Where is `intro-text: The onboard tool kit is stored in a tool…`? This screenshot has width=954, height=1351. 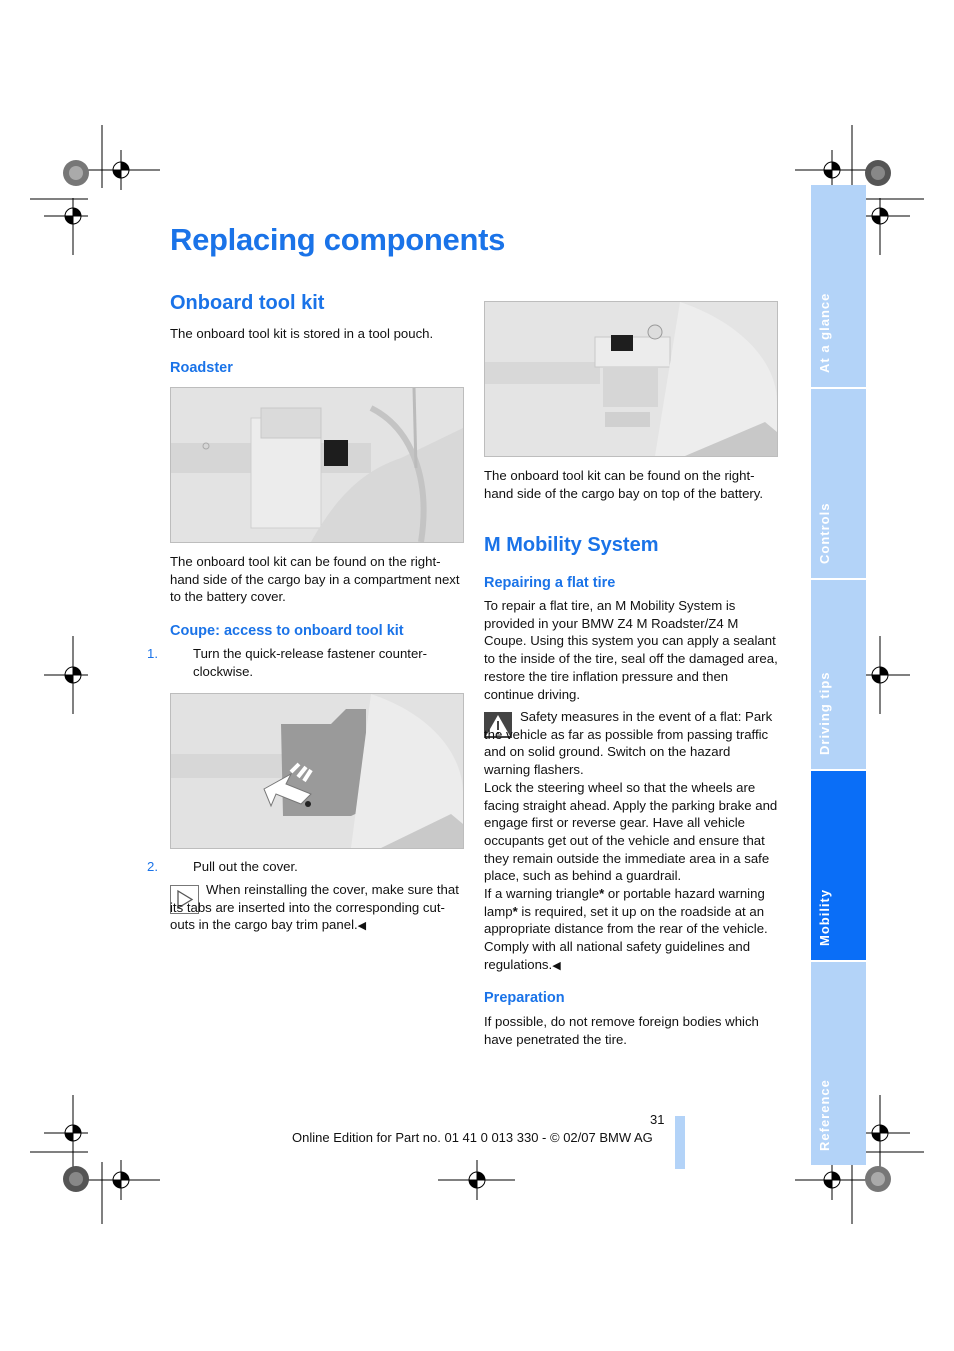 intro-text: The onboard tool kit is stored in a tool… is located at coordinates (302, 333).